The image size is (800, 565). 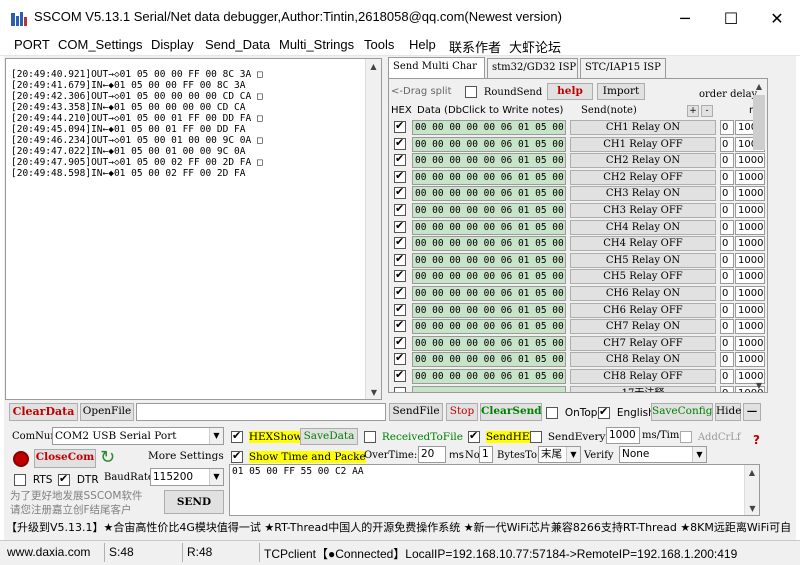 I want to click on stop-button: Stop, so click(x=462, y=412).